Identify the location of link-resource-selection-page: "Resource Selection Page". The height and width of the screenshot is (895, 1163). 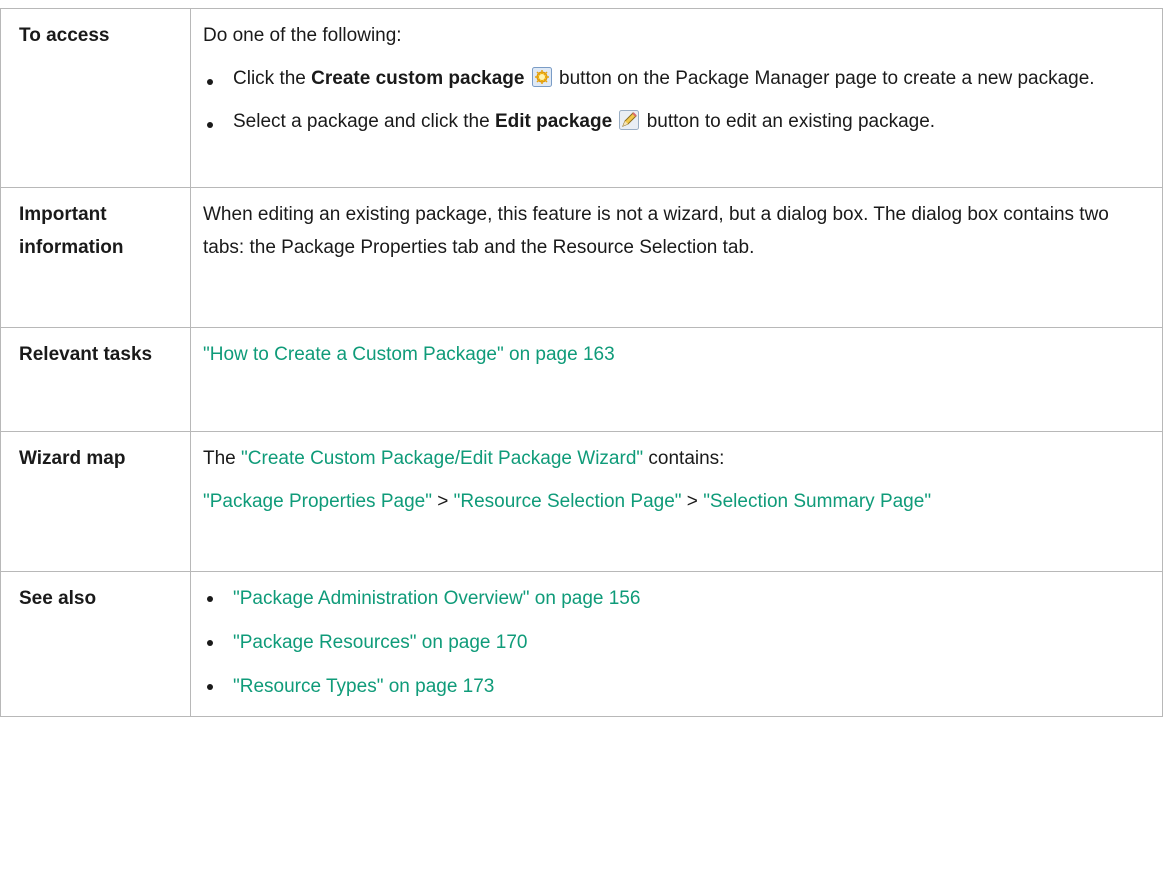
(568, 501).